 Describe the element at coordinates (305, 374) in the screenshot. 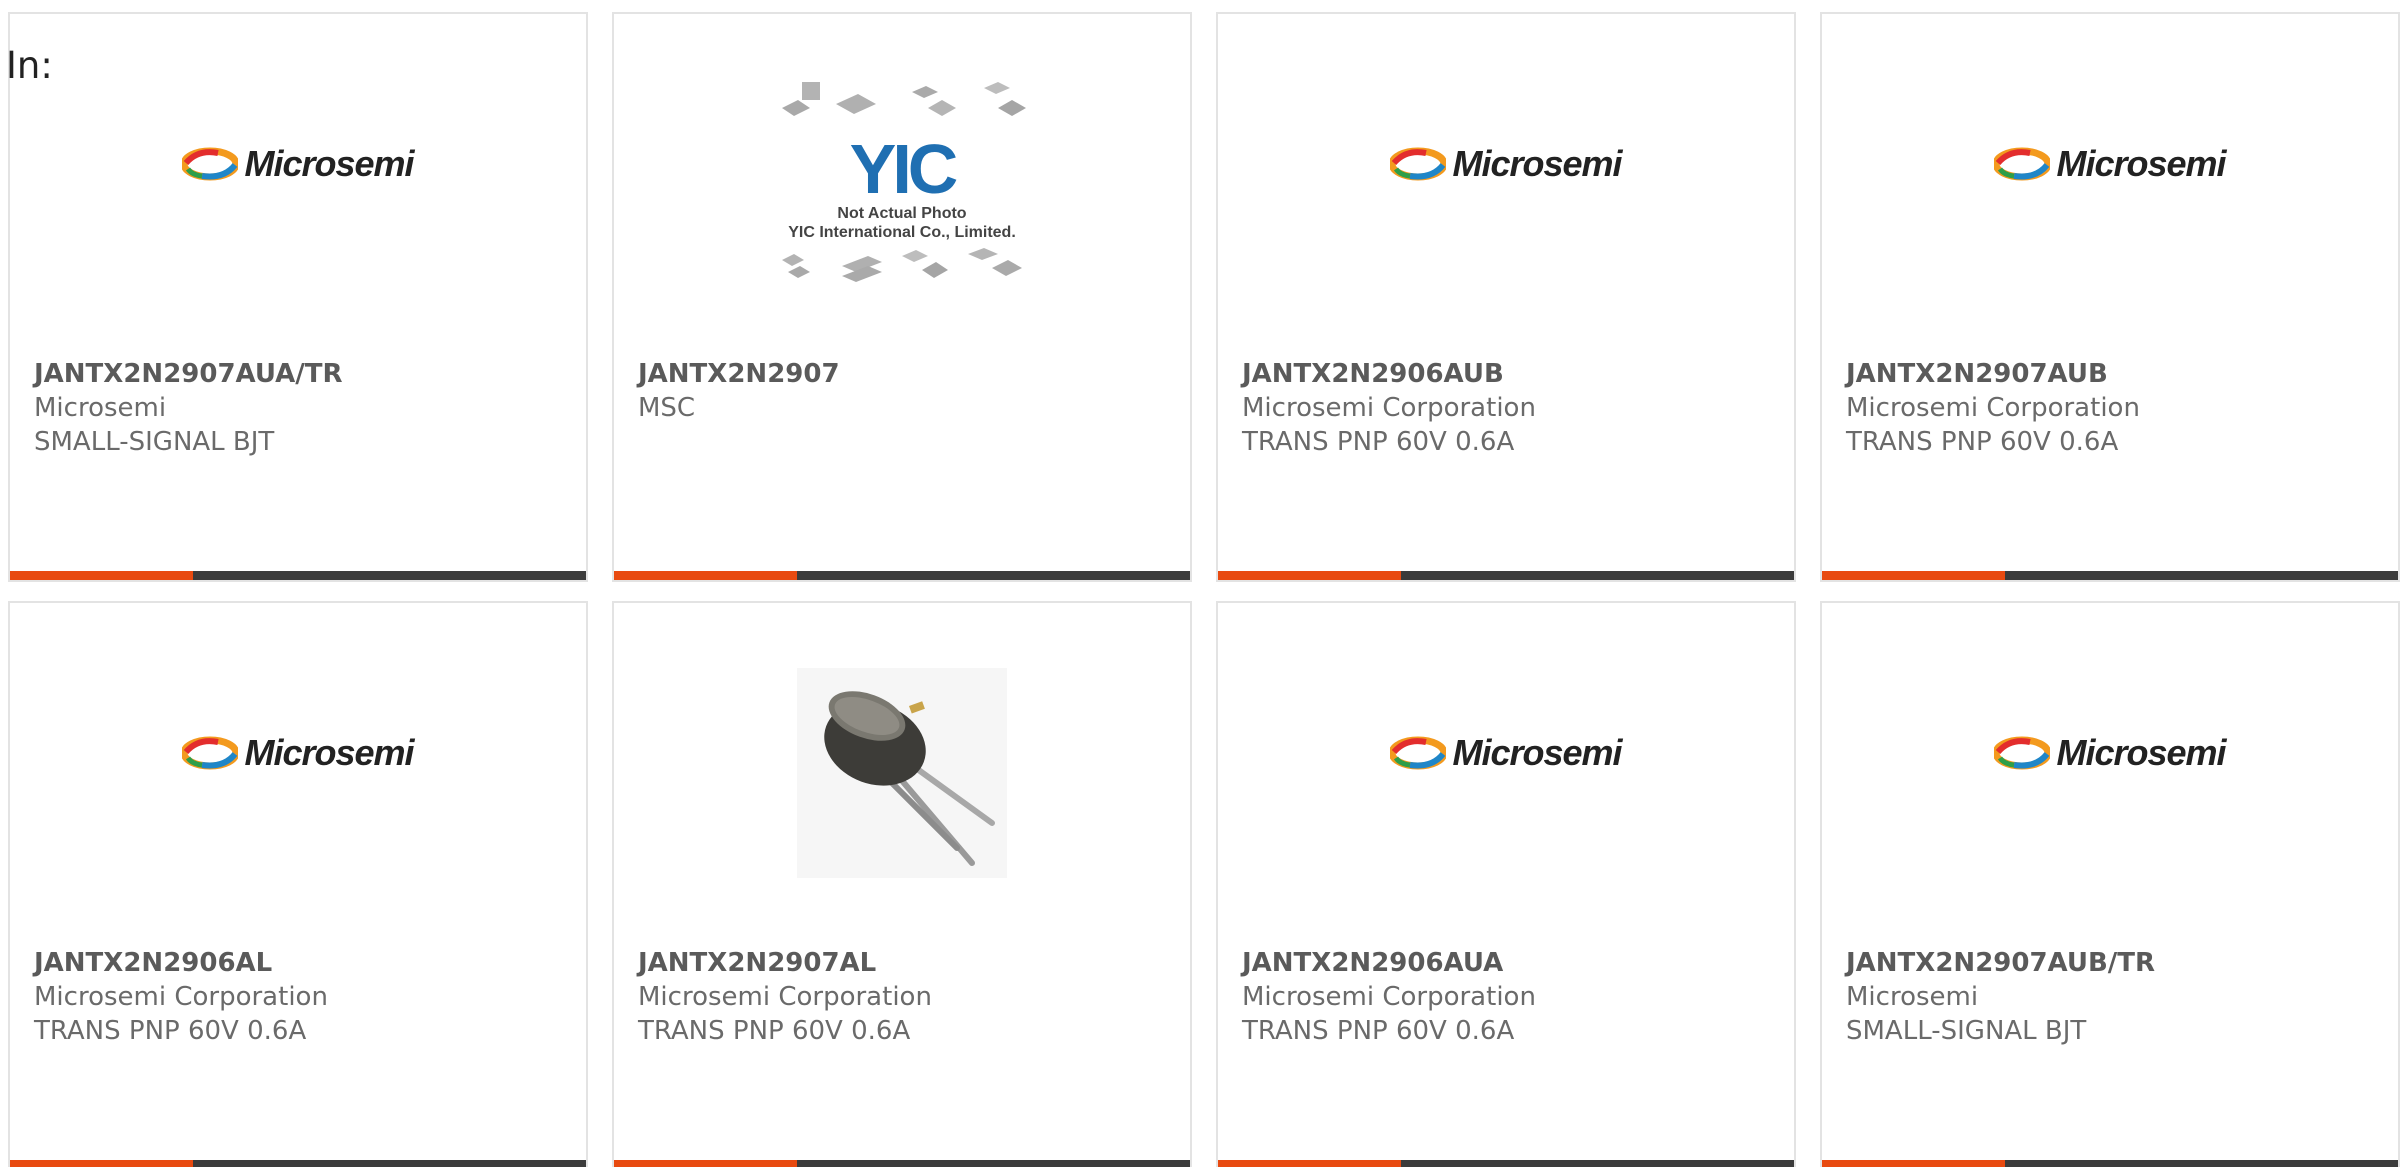

I see `part-number-link: JANTX2N2907AUA/TR` at that location.